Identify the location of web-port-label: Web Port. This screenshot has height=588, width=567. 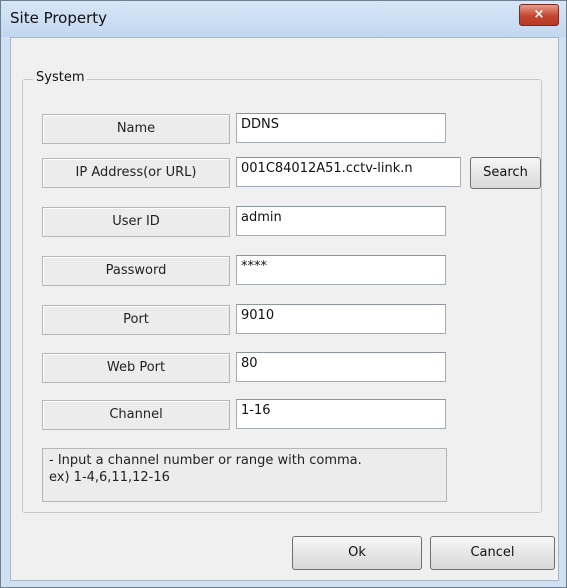
(136, 368).